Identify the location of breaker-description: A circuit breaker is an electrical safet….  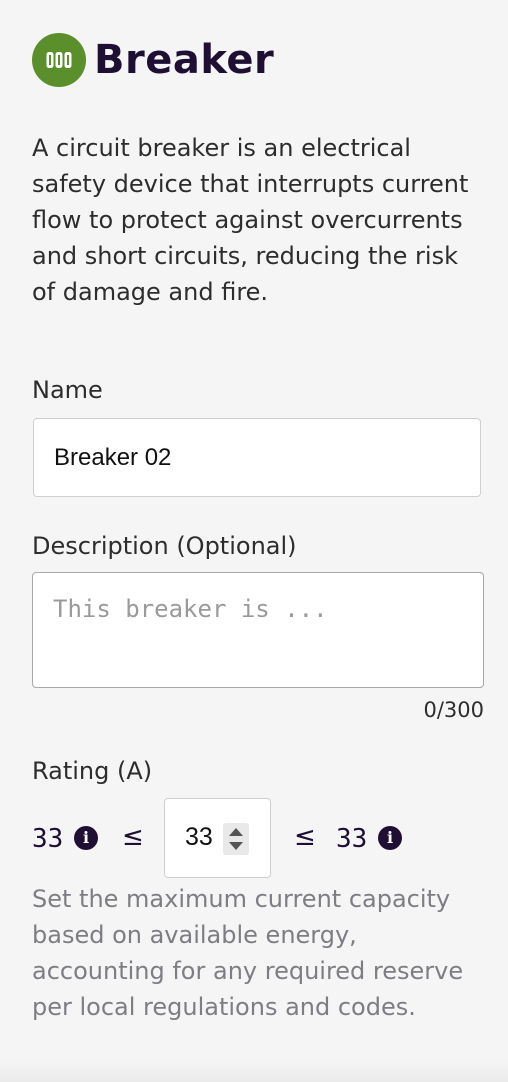
(250, 220).